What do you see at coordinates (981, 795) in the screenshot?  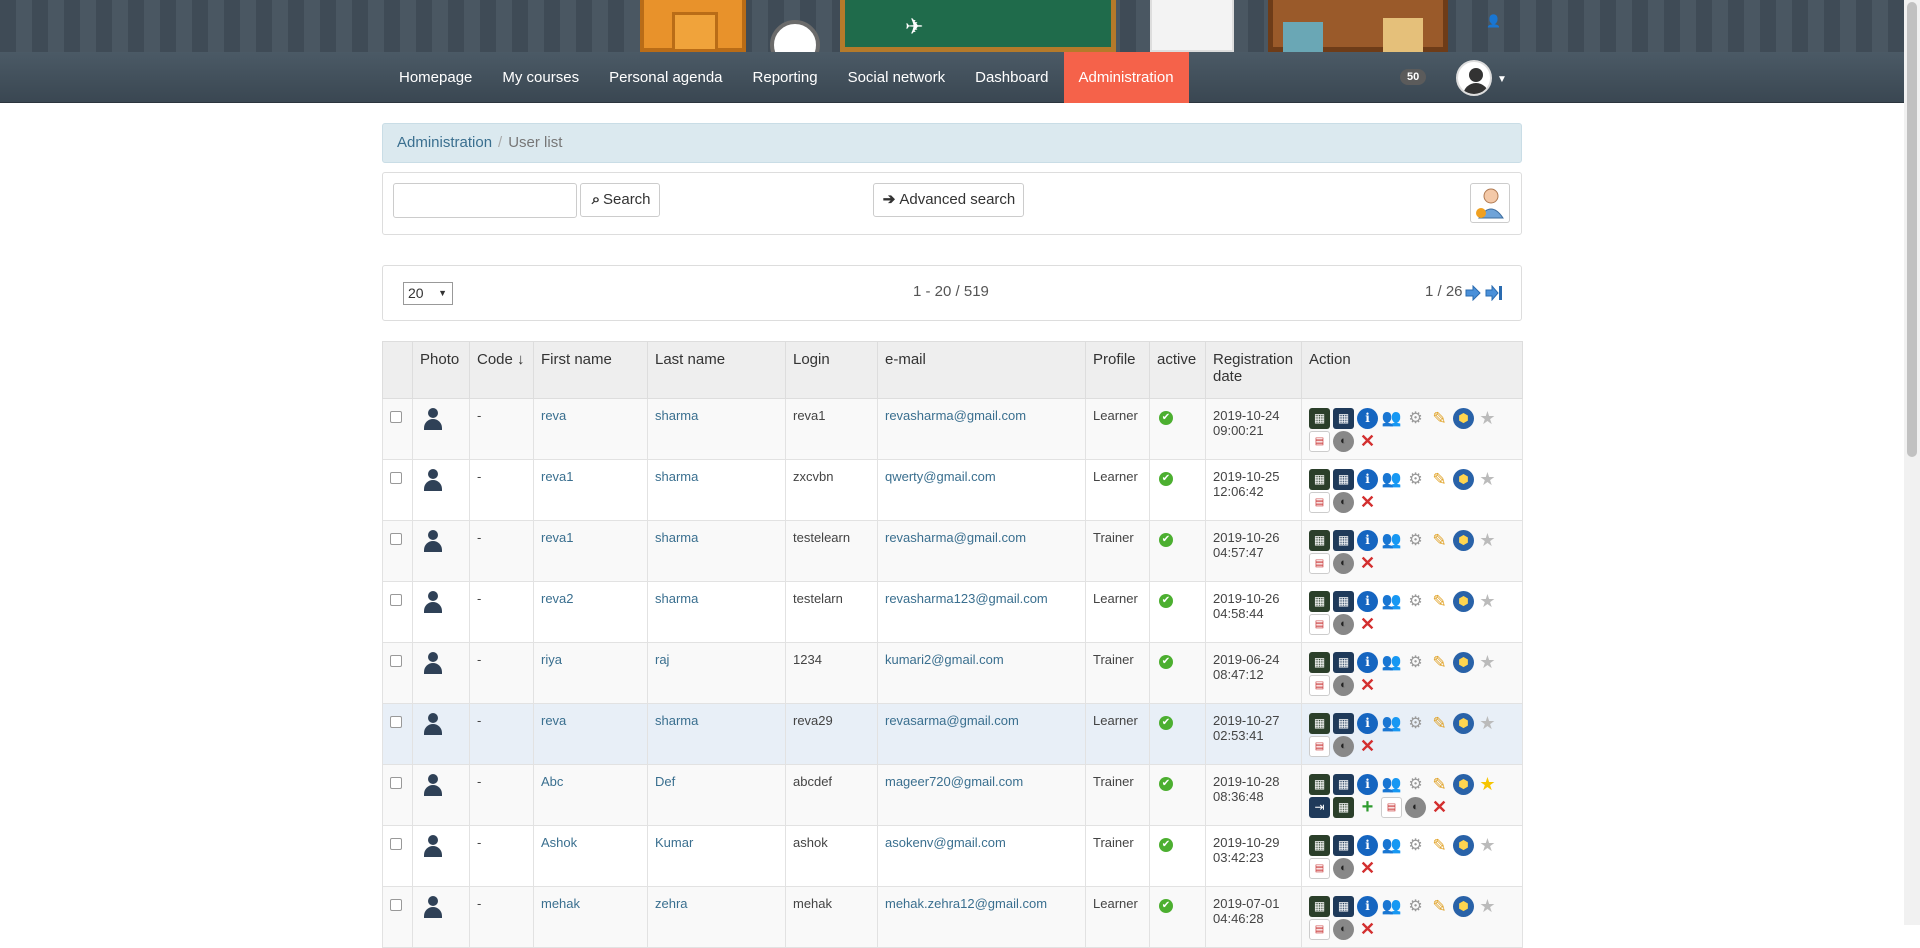 I see `cell-email: mageer720@gmail.com` at bounding box center [981, 795].